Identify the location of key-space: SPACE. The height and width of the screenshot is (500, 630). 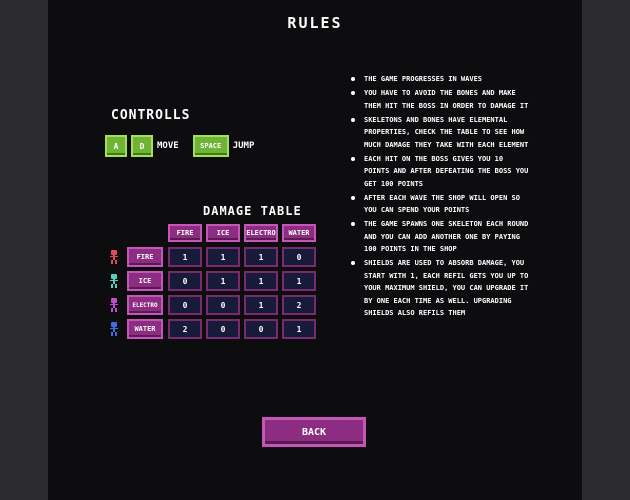
(210, 146).